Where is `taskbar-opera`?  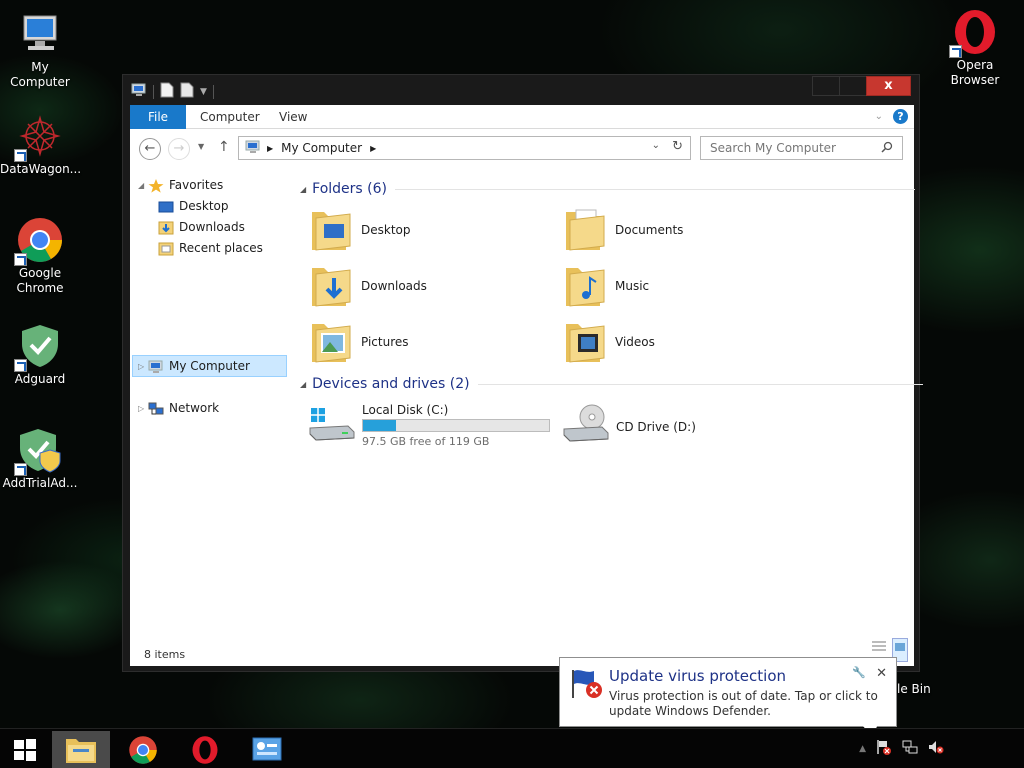
taskbar-opera is located at coordinates (205, 749).